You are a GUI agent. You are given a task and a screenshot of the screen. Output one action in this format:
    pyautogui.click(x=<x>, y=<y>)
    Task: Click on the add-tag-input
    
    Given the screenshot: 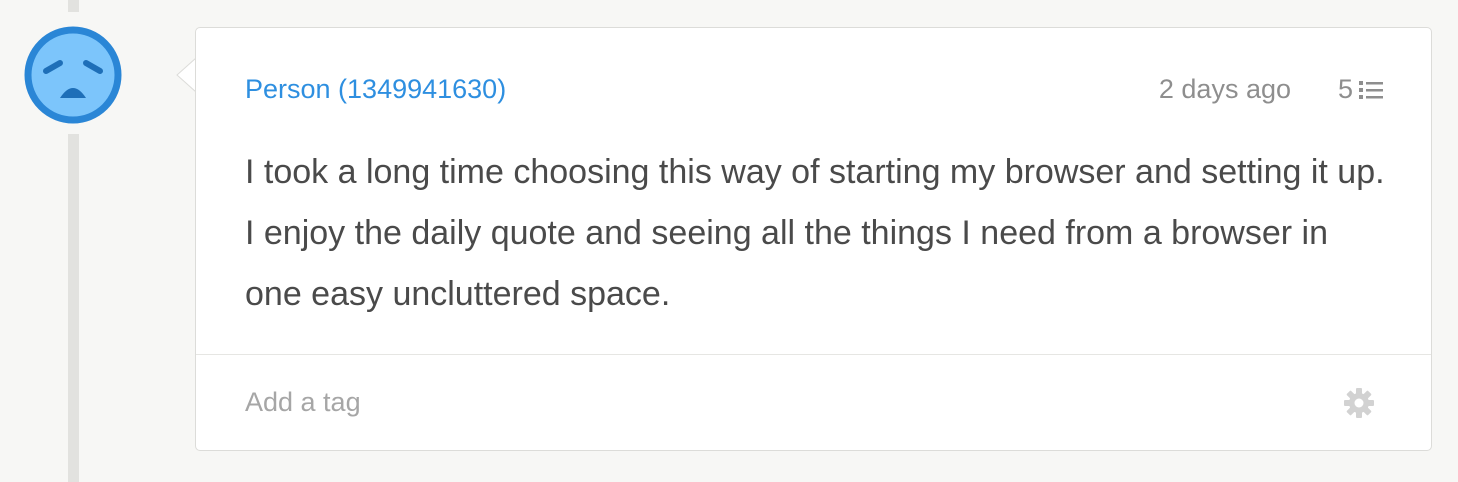 What is the action you would take?
    pyautogui.click(x=595, y=402)
    